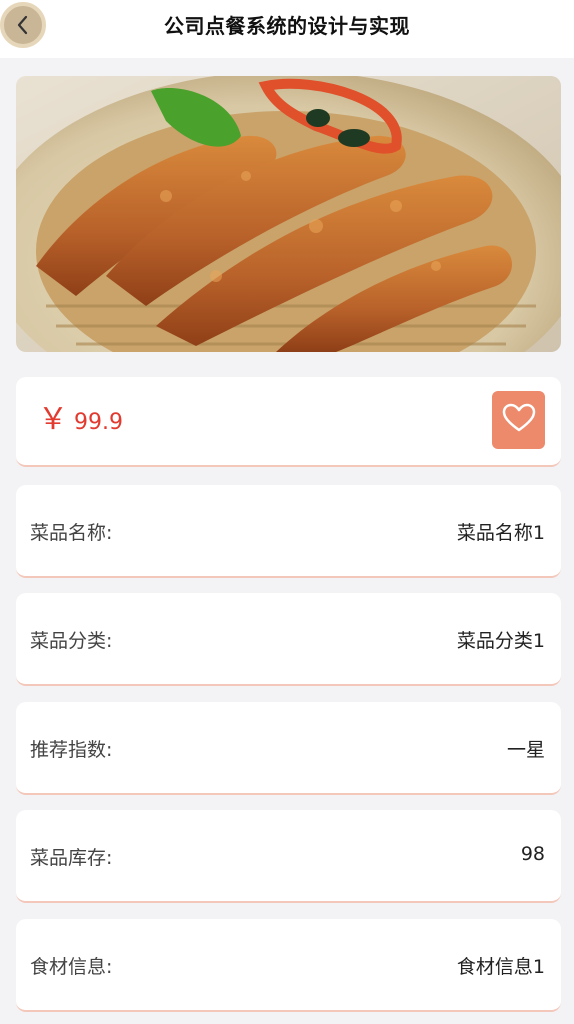 The width and height of the screenshot is (574, 1024). I want to click on detail-row-rating: 推荐指数: 一星, so click(288, 748).